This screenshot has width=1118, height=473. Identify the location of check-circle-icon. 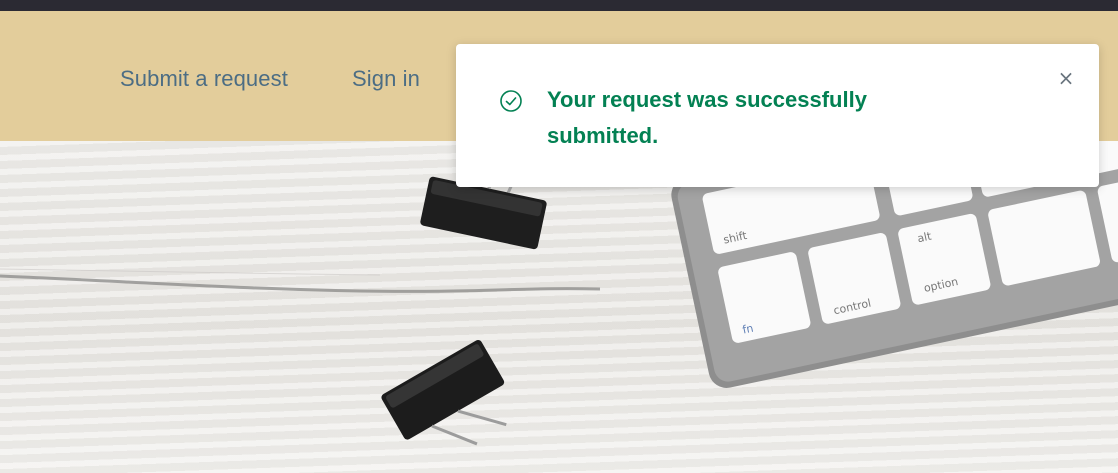
(511, 101).